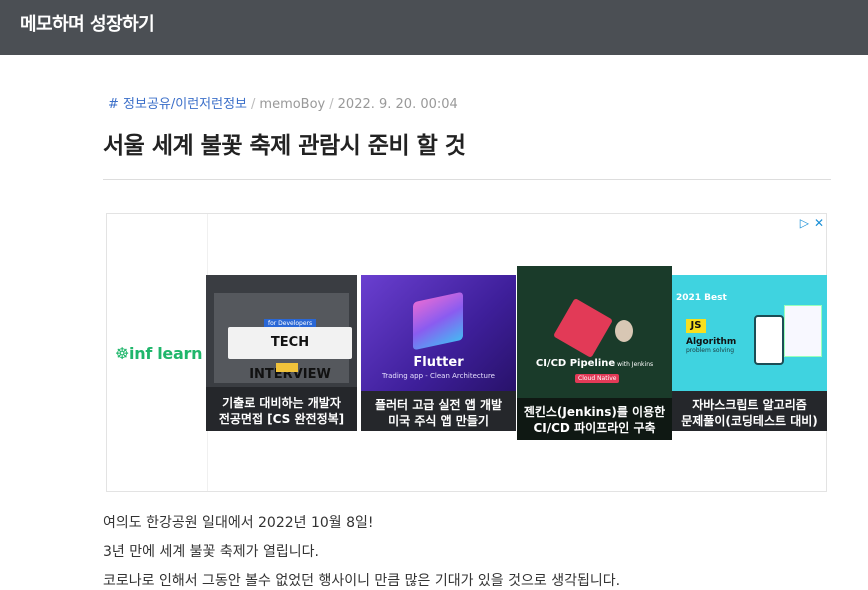  What do you see at coordinates (710, 350) in the screenshot?
I see `thumb-subtitle: problem solving` at bounding box center [710, 350].